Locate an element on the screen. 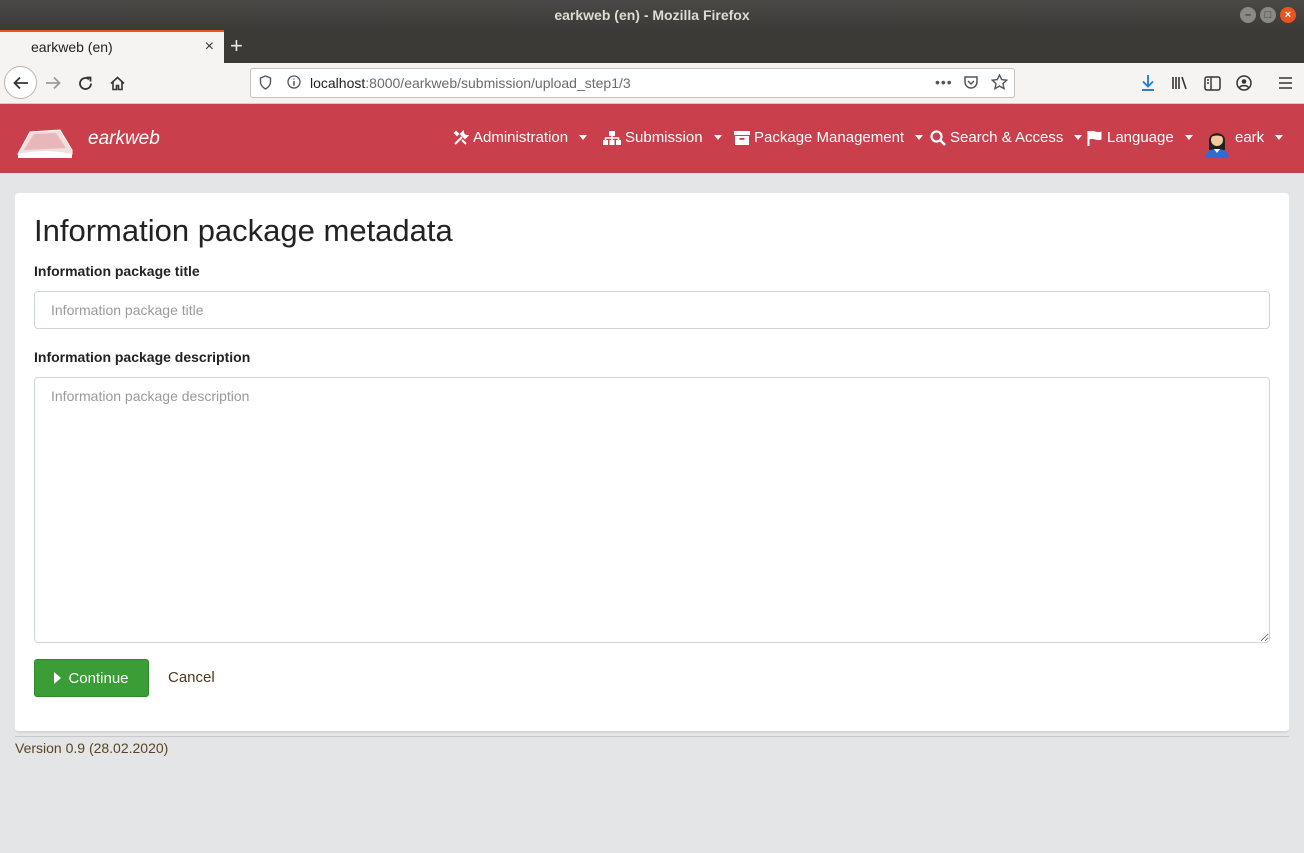  tab-close-icon: × is located at coordinates (209, 47).